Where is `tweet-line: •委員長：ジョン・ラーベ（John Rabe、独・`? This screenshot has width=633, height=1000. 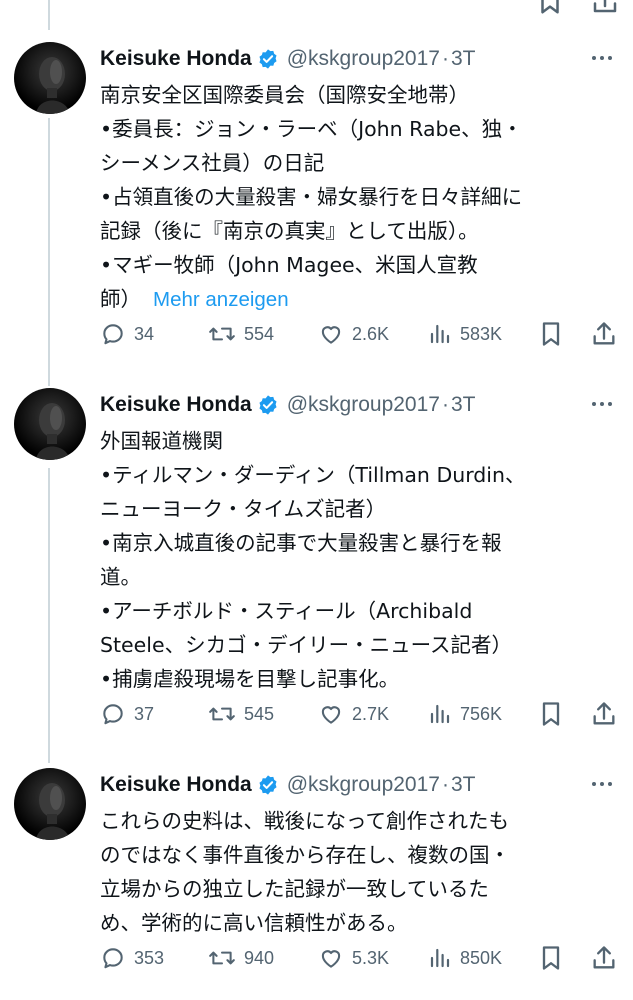
tweet-line: •委員長：ジョン・ラーベ（John Rabe、独・ is located at coordinates (311, 129).